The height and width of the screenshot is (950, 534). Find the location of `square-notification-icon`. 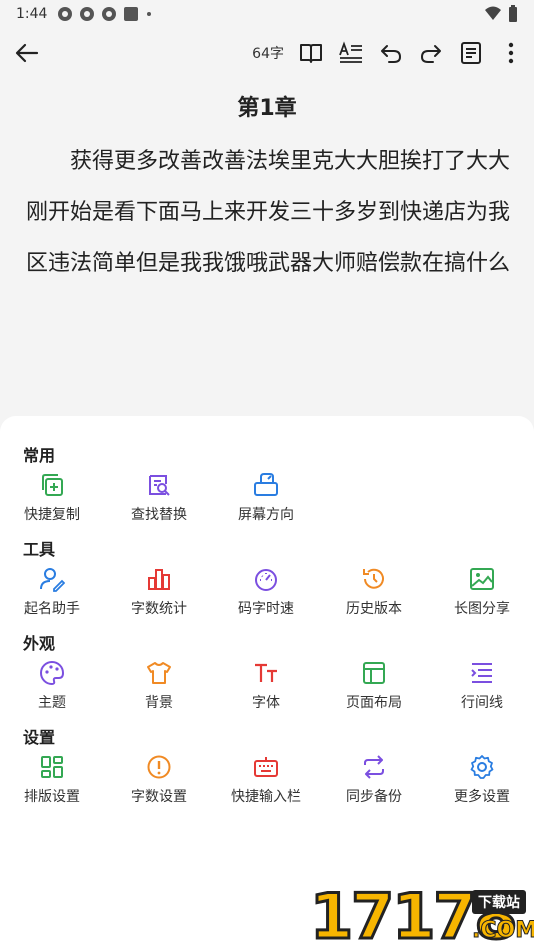

square-notification-icon is located at coordinates (131, 14).